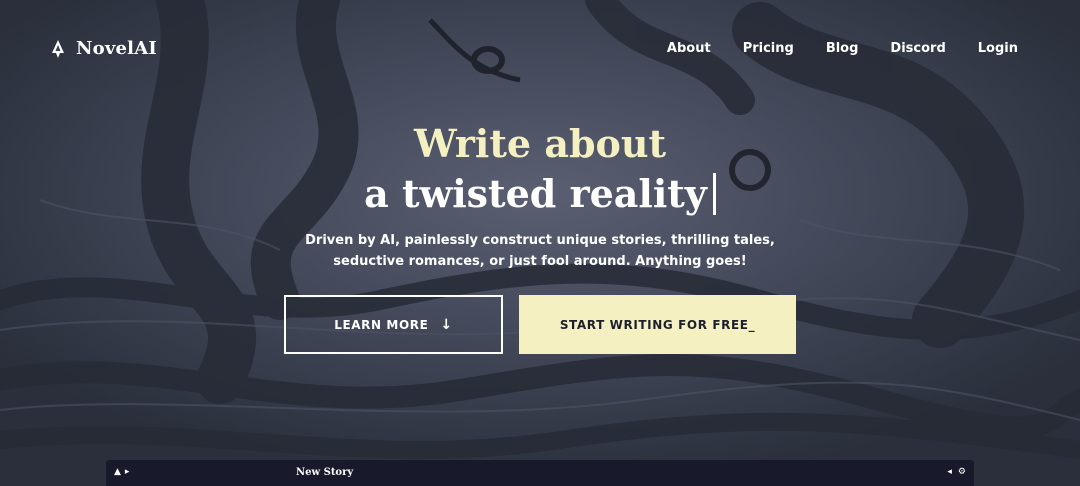 This screenshot has width=1080, height=486. I want to click on learn-more-label: LEARN MORE, so click(381, 324).